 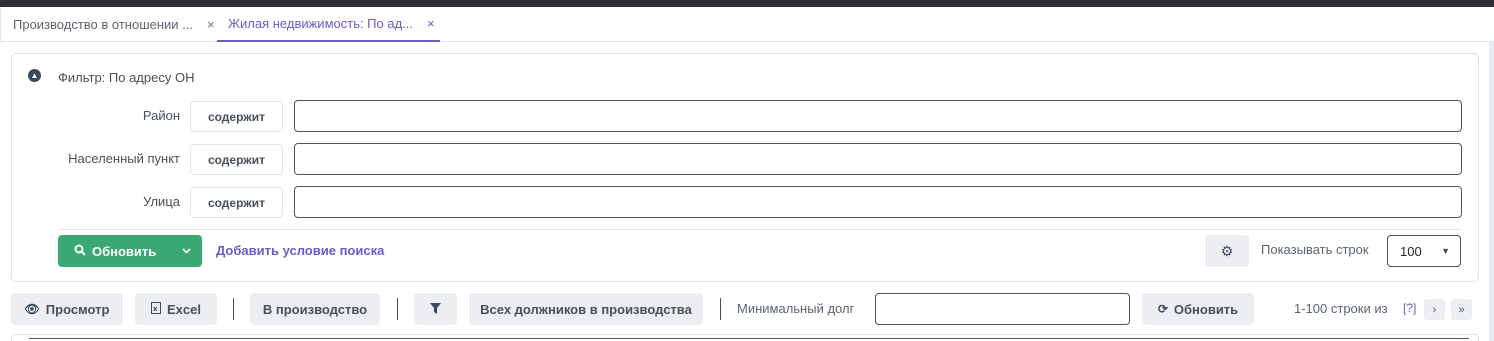 I want to click on refresh-main: Обновить, so click(x=114, y=251).